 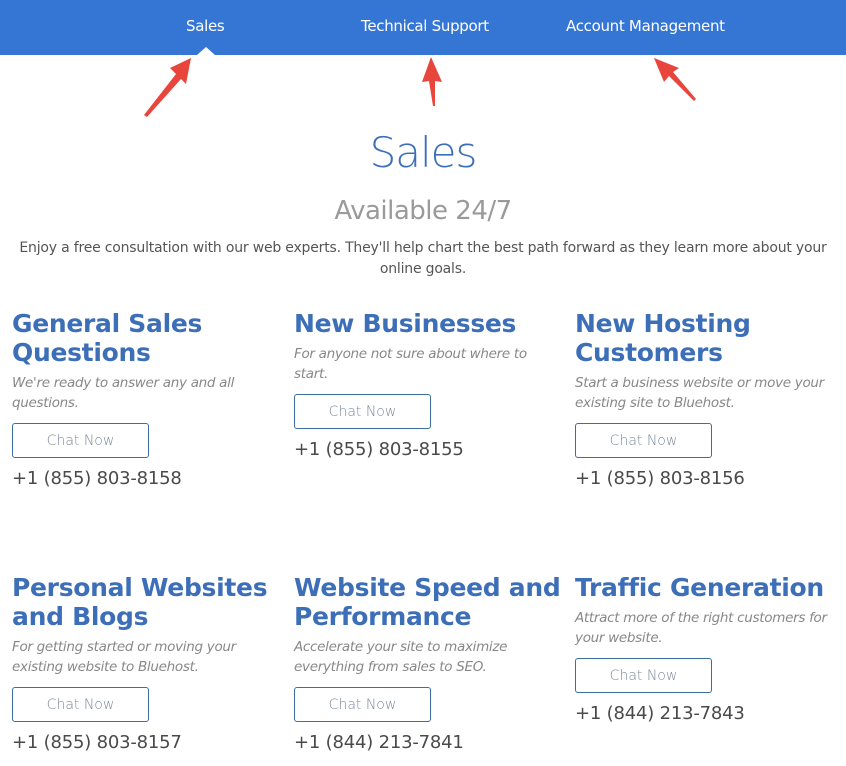 I want to click on arrow-to-sales, so click(x=167, y=87).